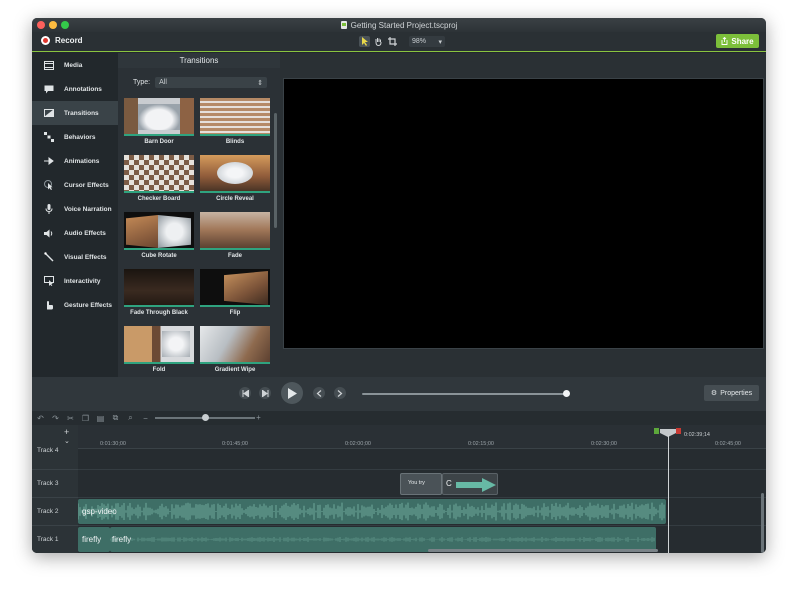  What do you see at coordinates (159, 370) in the screenshot?
I see `transition-label: Fold` at bounding box center [159, 370].